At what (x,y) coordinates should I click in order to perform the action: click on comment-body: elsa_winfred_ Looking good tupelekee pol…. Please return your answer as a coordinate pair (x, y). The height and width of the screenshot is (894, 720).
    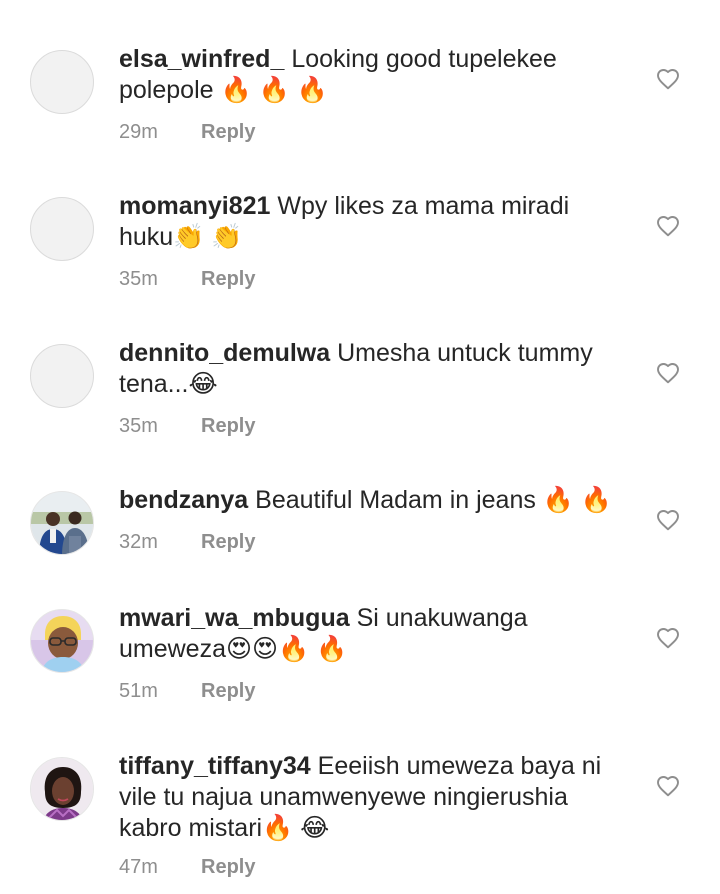
    Looking at the image, I should click on (369, 75).